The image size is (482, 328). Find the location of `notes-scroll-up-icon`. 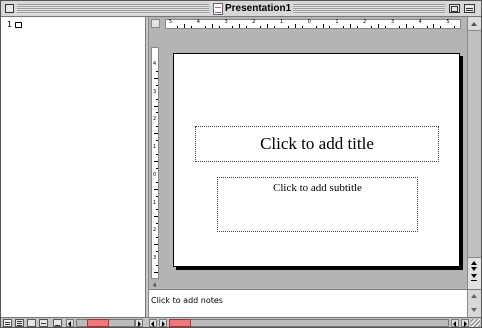

notes-scroll-up-icon is located at coordinates (474, 296).